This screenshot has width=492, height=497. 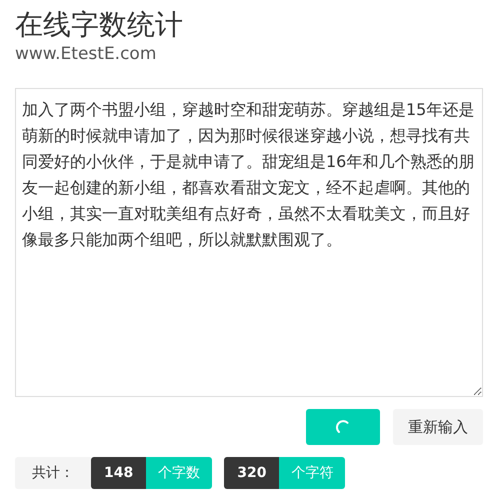 What do you see at coordinates (118, 473) in the screenshot?
I see `count-value: 148` at bounding box center [118, 473].